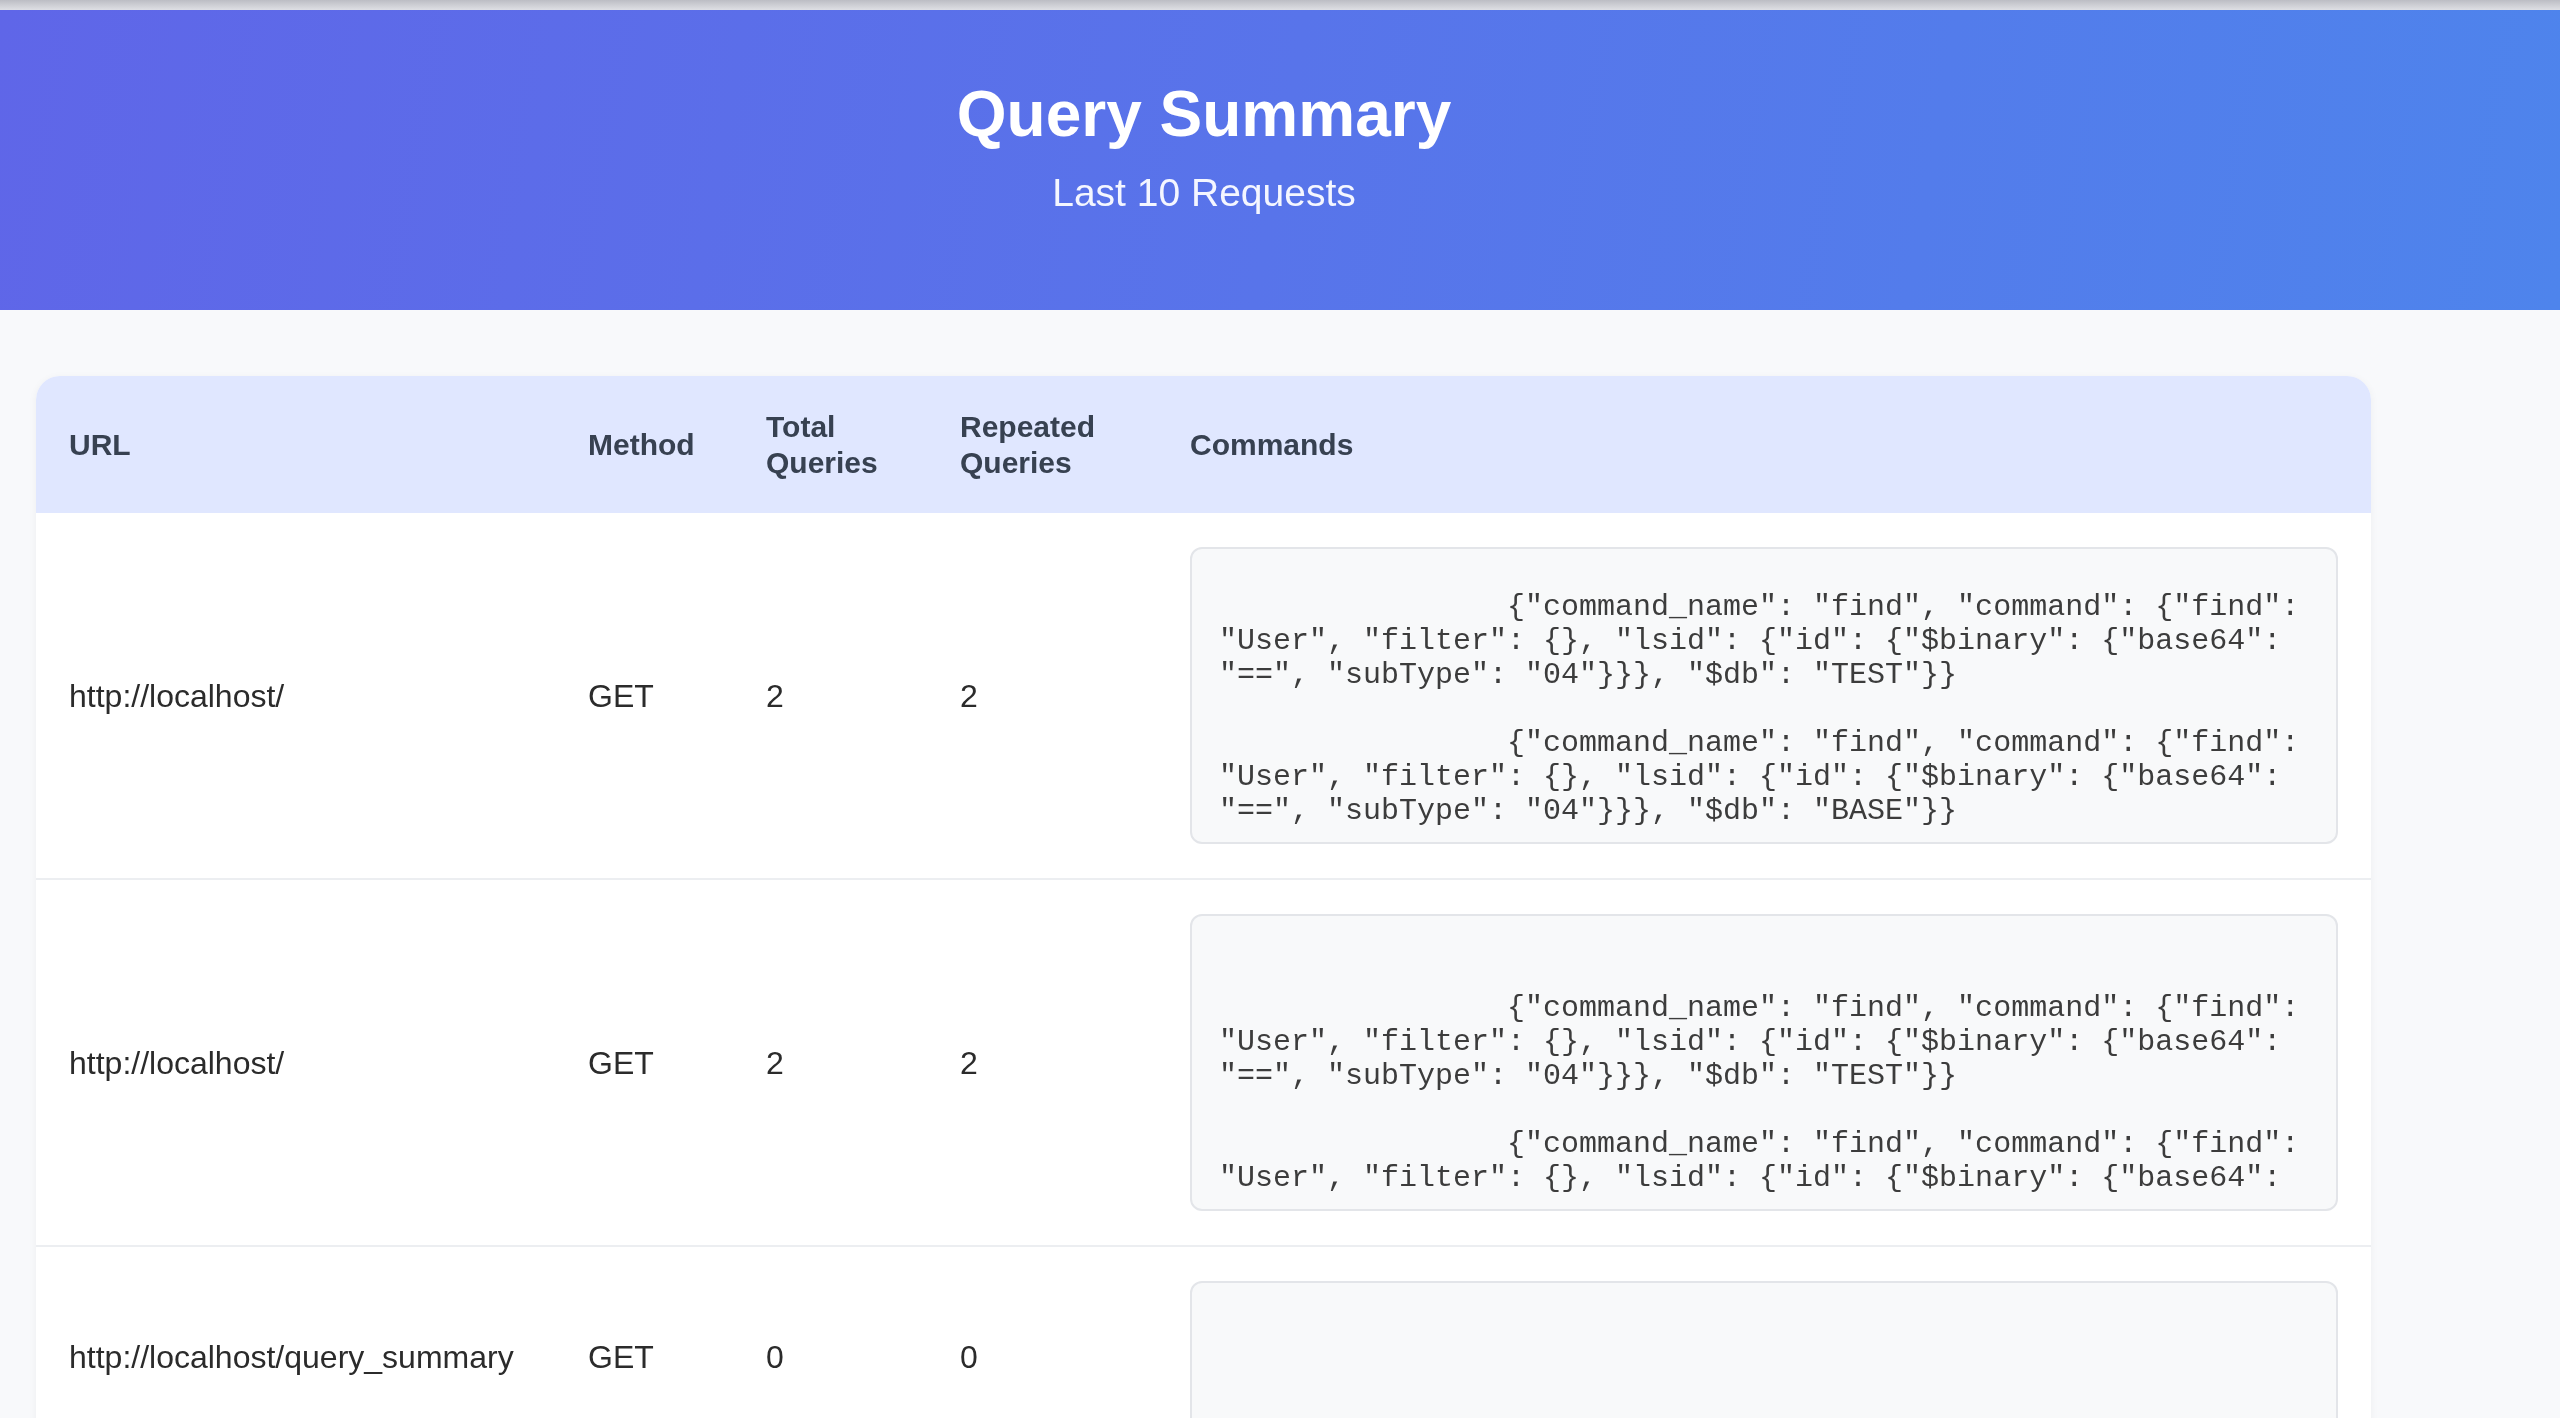  I want to click on page-subtitle: Last 10 Requests, so click(1204, 193).